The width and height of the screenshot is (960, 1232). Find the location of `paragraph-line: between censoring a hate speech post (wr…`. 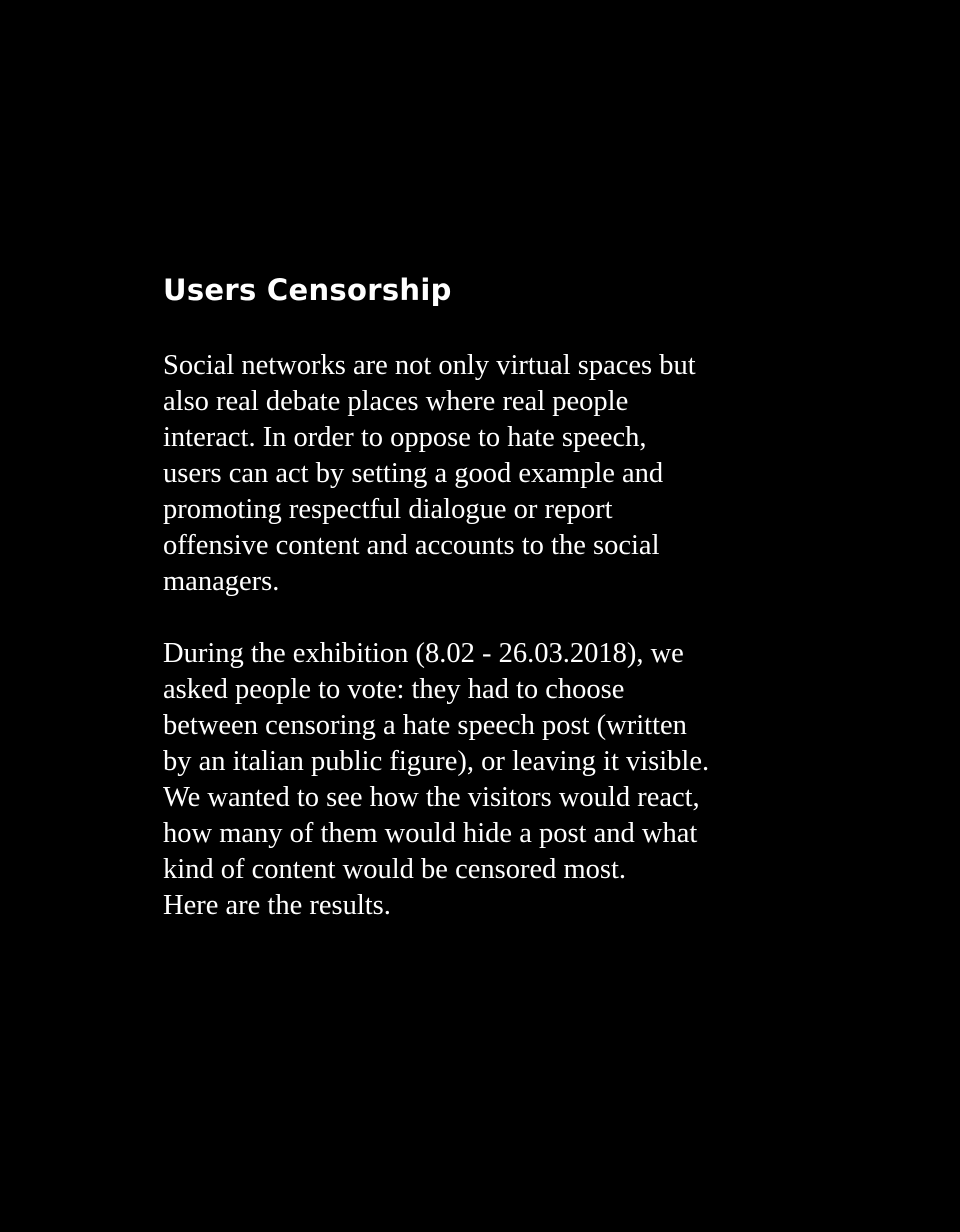

paragraph-line: between censoring a hate speech post (wr… is located at coordinates (425, 725).